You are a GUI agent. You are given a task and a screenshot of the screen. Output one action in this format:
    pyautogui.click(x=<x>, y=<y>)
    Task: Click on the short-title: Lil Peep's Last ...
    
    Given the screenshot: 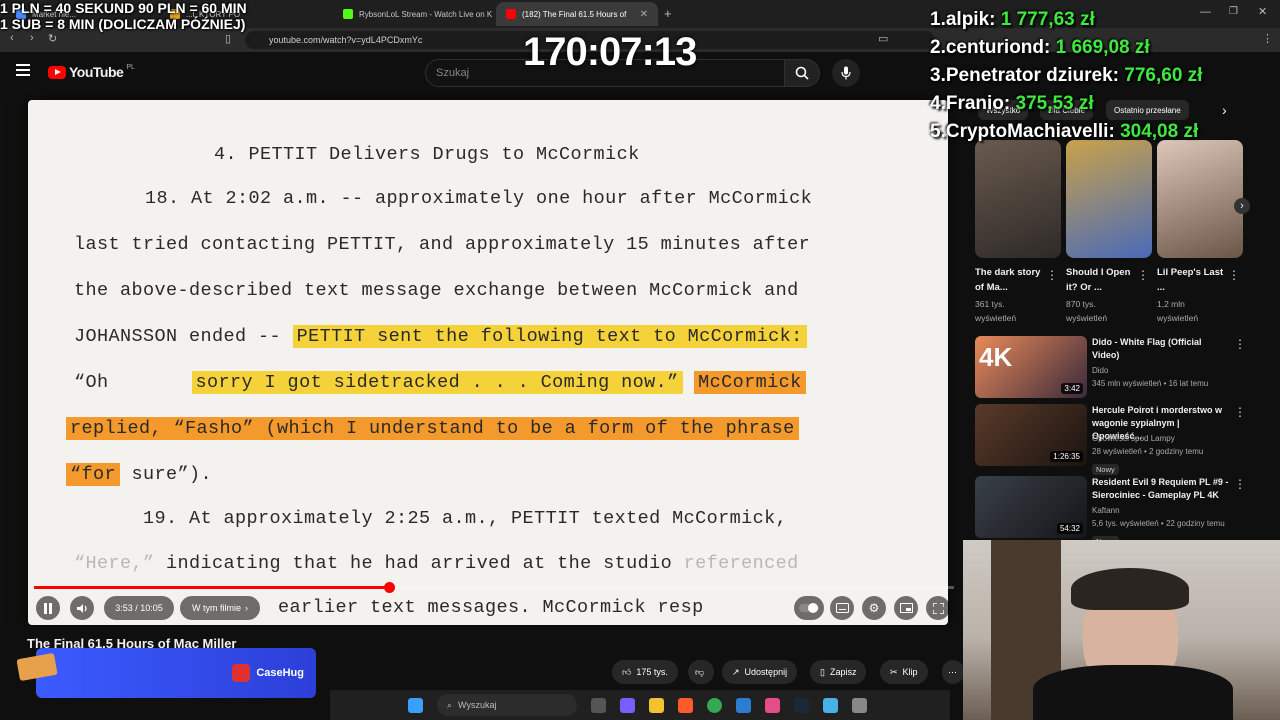 What is the action you would take?
    pyautogui.click(x=1193, y=280)
    